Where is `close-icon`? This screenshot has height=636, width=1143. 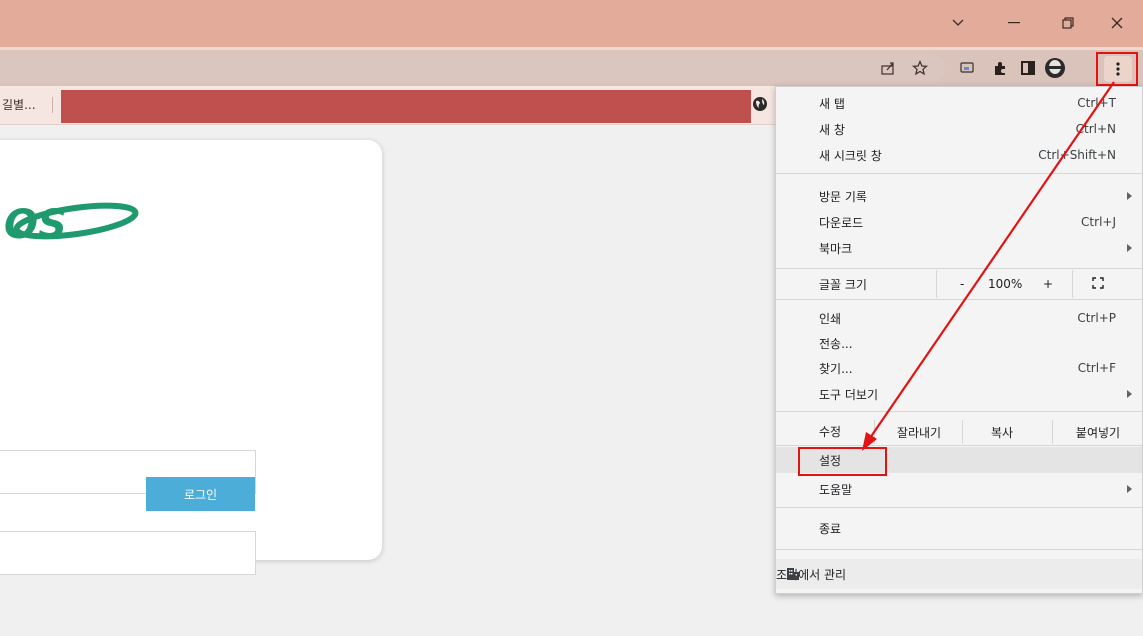 close-icon is located at coordinates (1117, 23).